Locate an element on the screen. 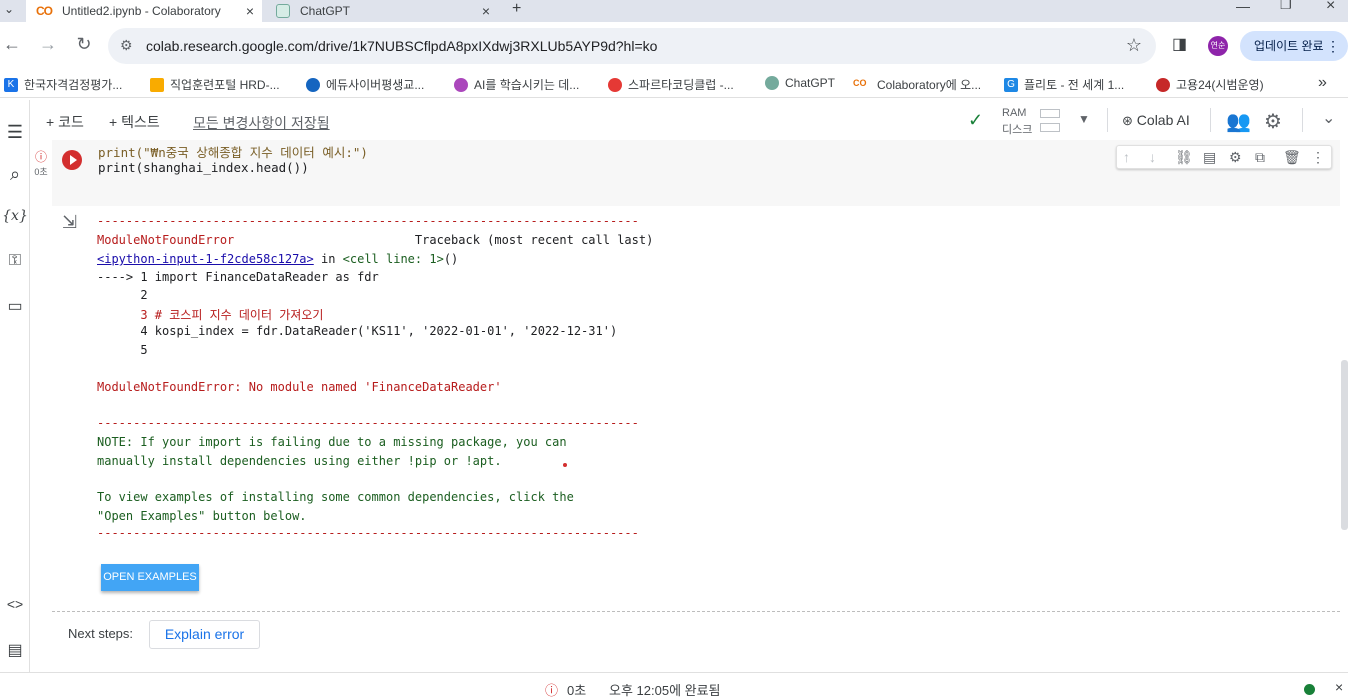  cell-settings-icon: ⚙ is located at coordinates (1235, 157).